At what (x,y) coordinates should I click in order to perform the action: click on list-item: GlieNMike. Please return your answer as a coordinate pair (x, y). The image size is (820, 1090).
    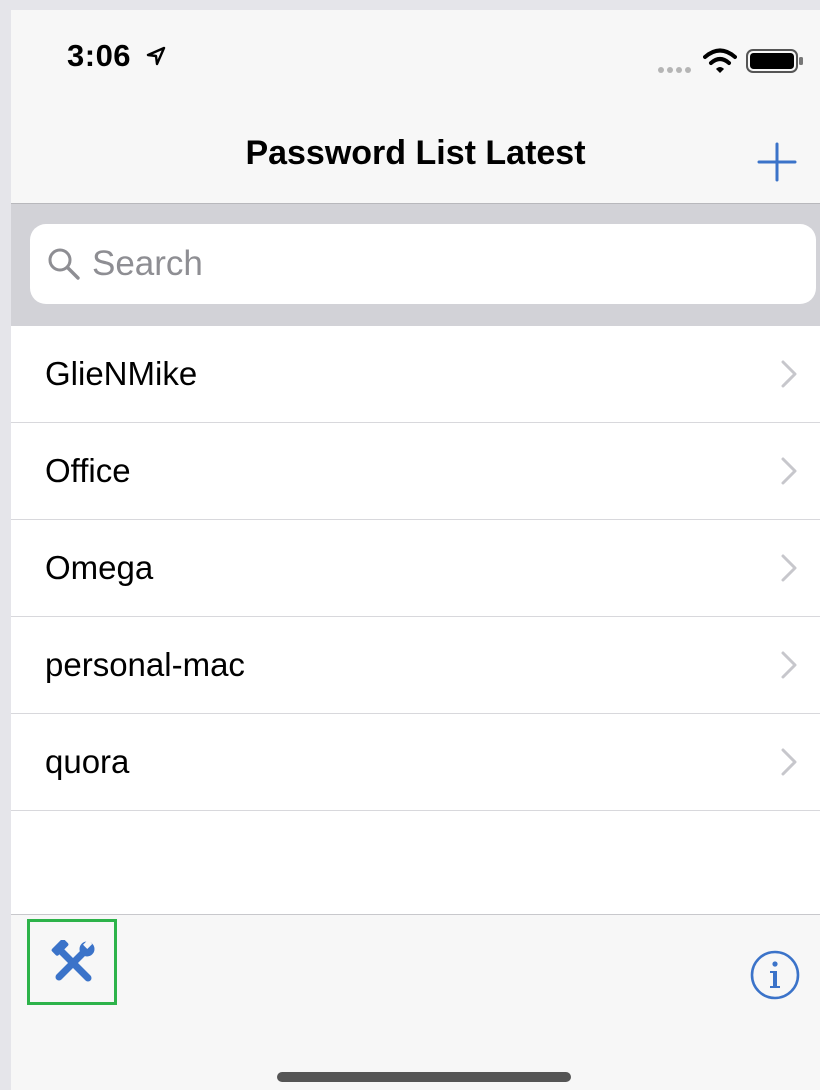
    Looking at the image, I should click on (415, 374).